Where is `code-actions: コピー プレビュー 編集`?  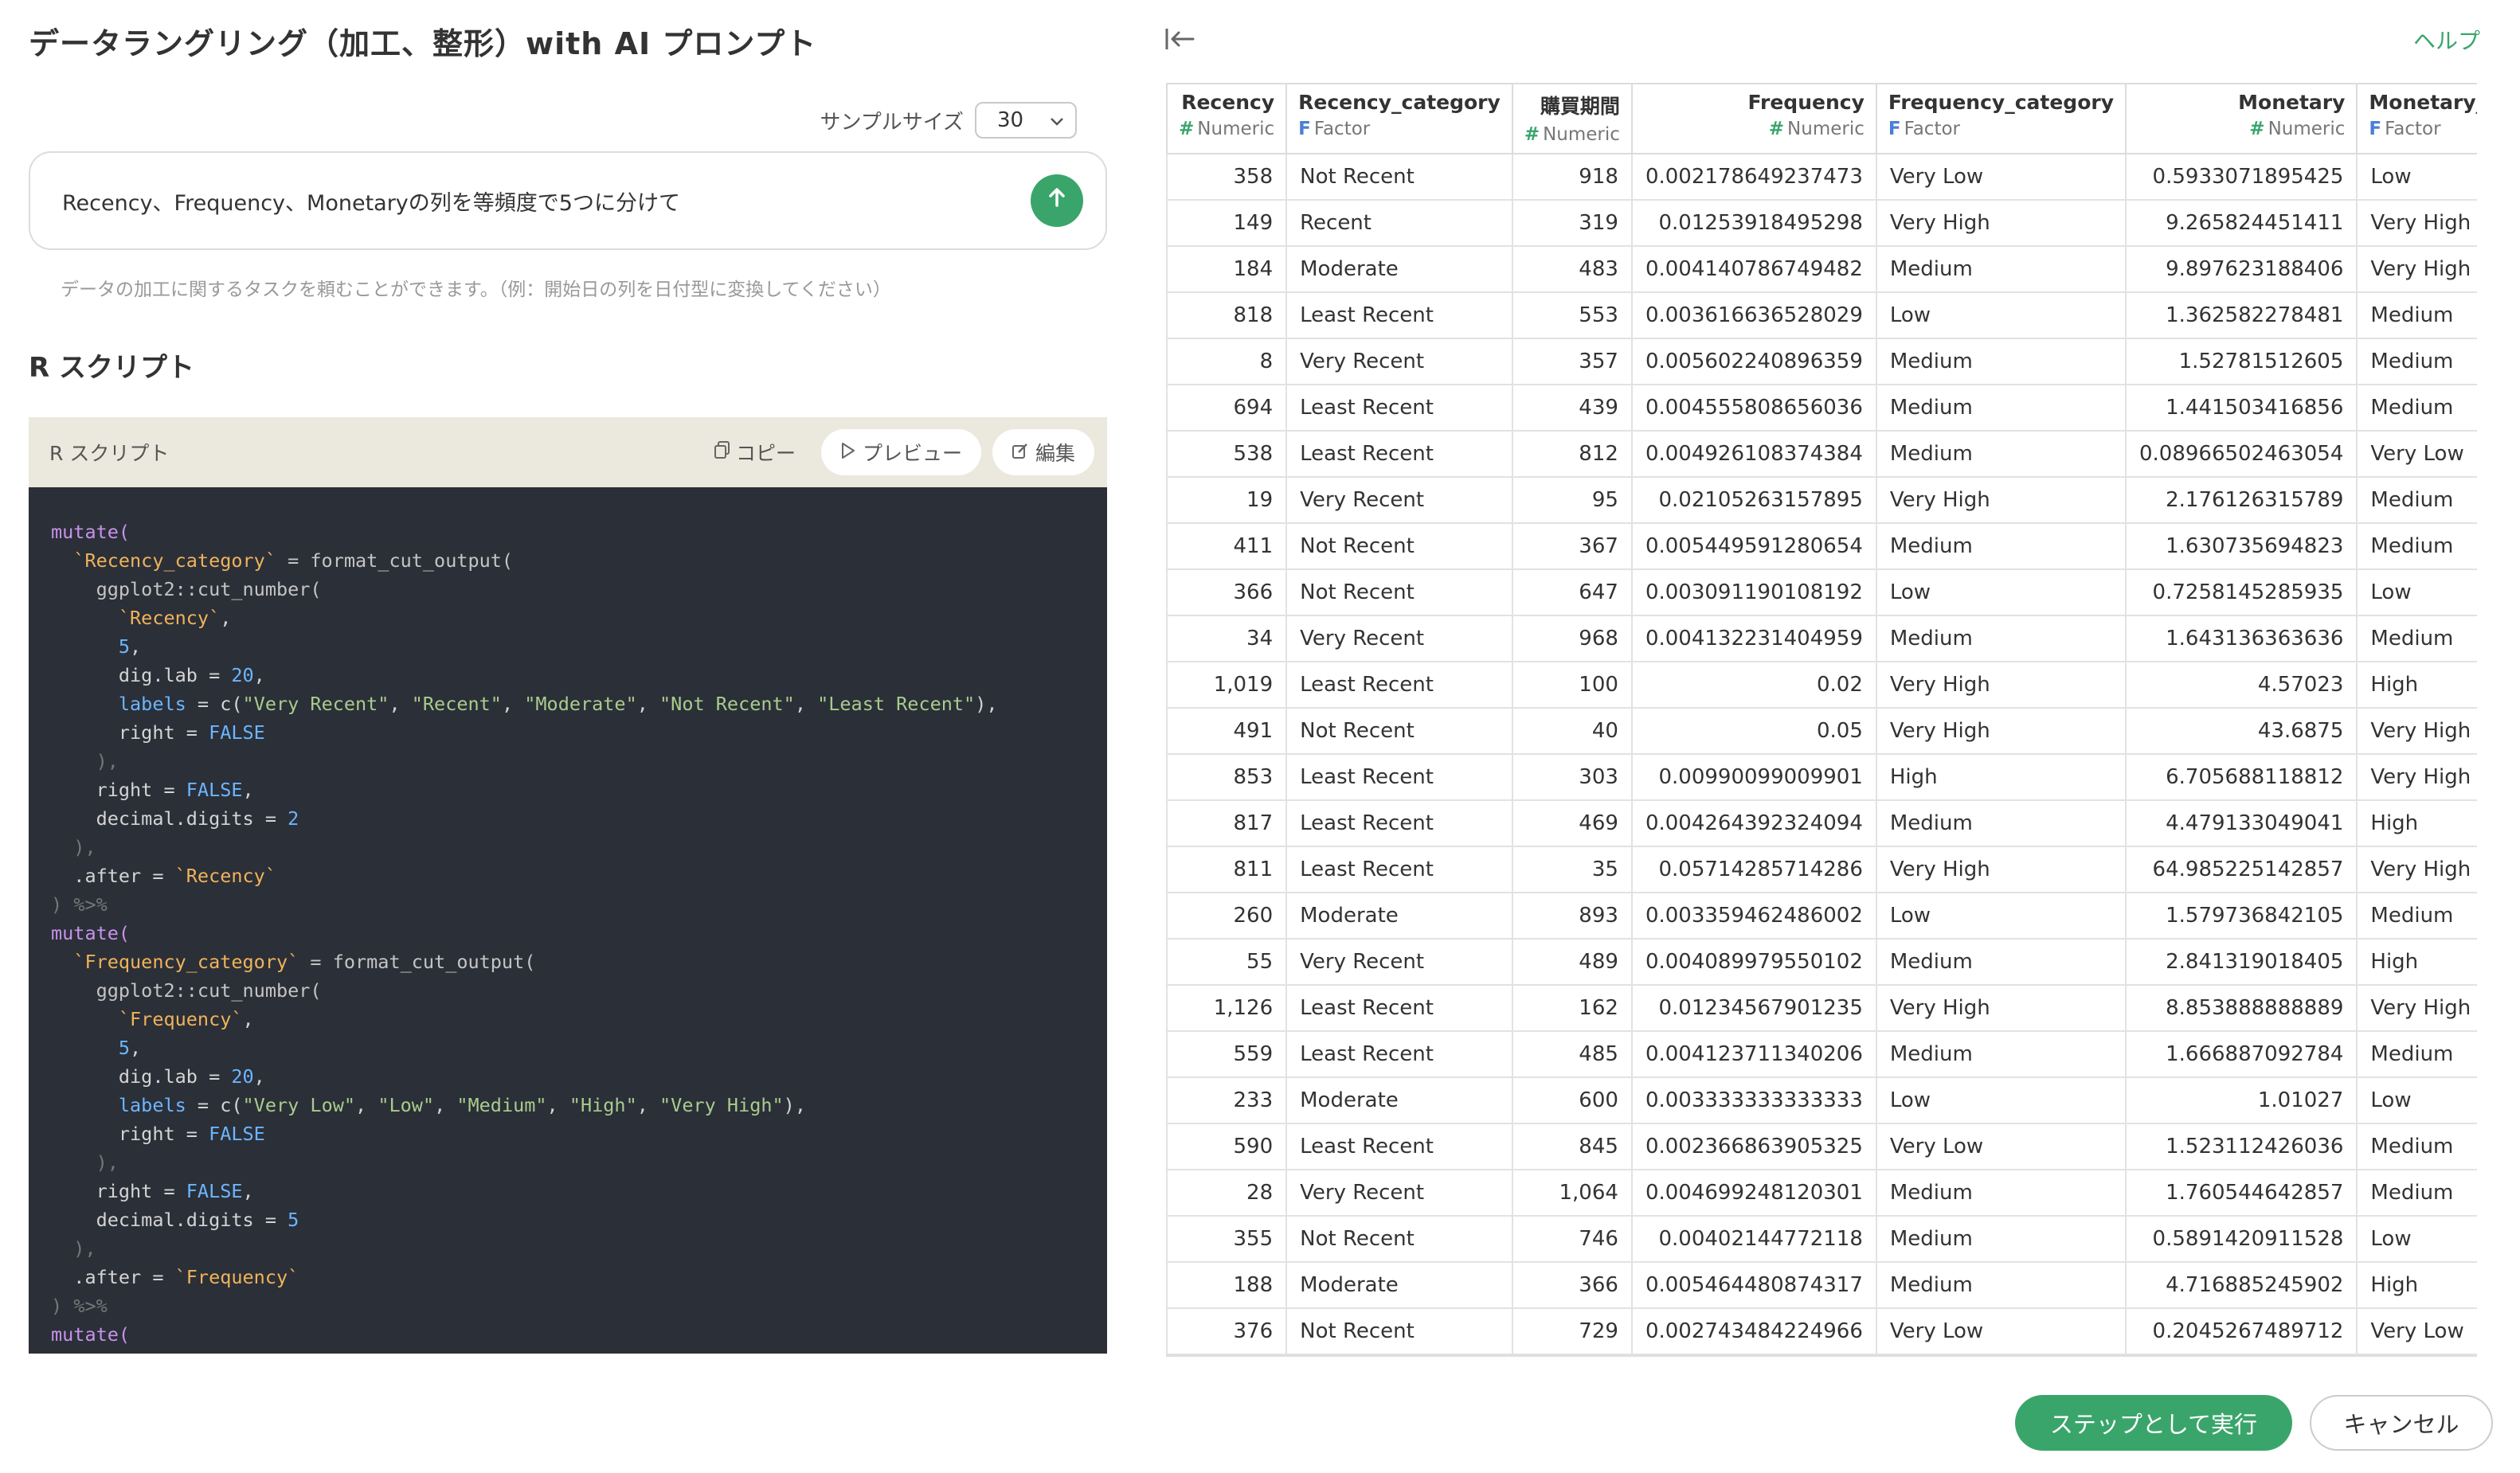 code-actions: コピー プレビュー 編集 is located at coordinates (897, 452).